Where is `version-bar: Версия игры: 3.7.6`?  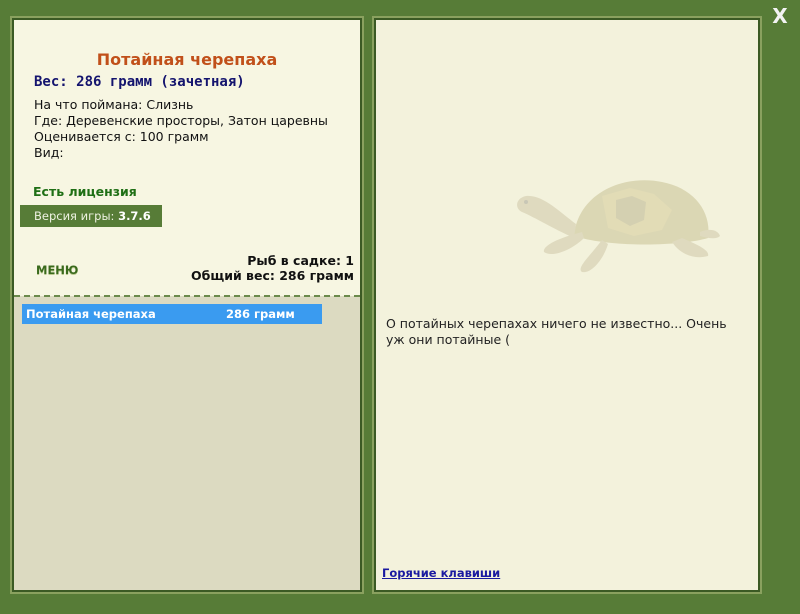
version-bar: Версия игры: 3.7.6 is located at coordinates (91, 216).